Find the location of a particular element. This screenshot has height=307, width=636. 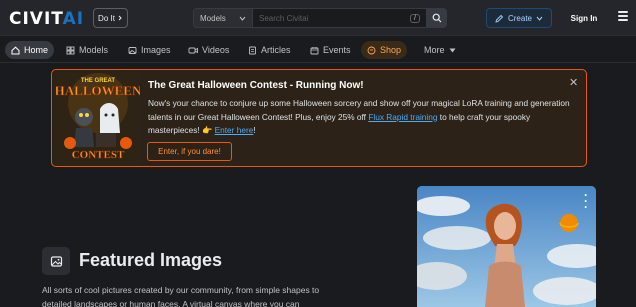

create-label: Create is located at coordinates (519, 18).